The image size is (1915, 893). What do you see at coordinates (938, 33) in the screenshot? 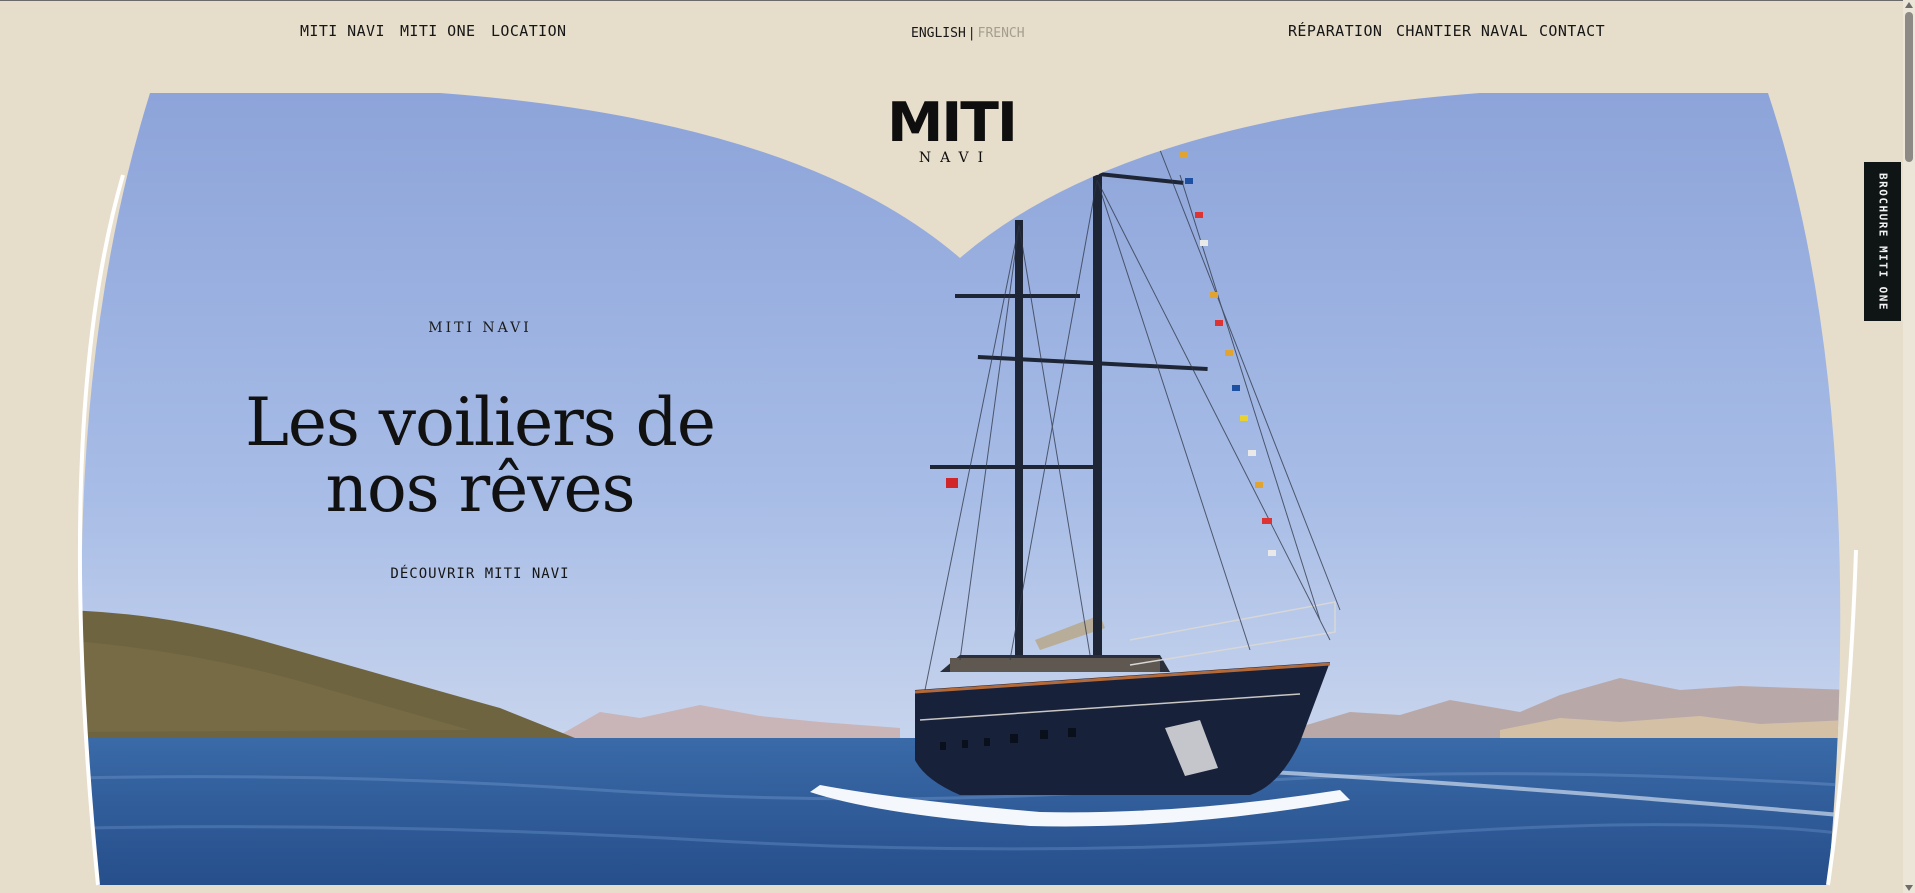
I see `lang-english: ENGLISH` at bounding box center [938, 33].